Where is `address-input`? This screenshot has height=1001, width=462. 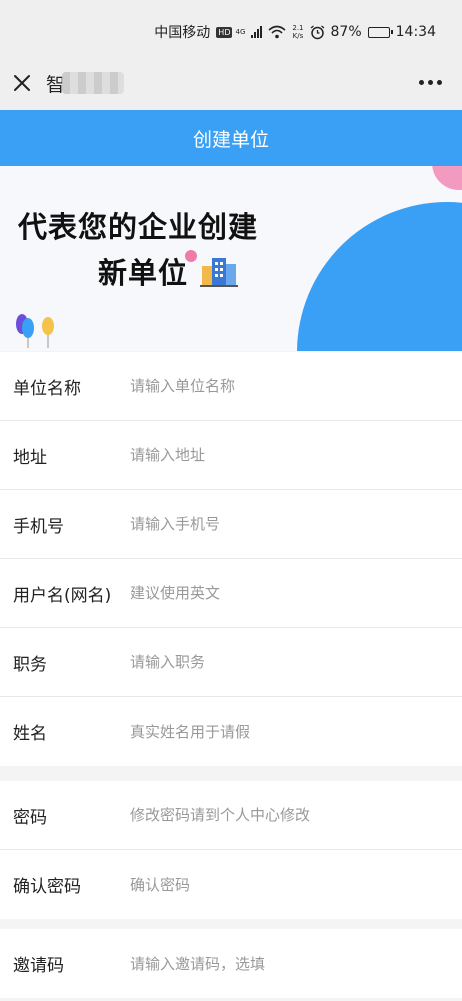
address-input is located at coordinates (285, 455).